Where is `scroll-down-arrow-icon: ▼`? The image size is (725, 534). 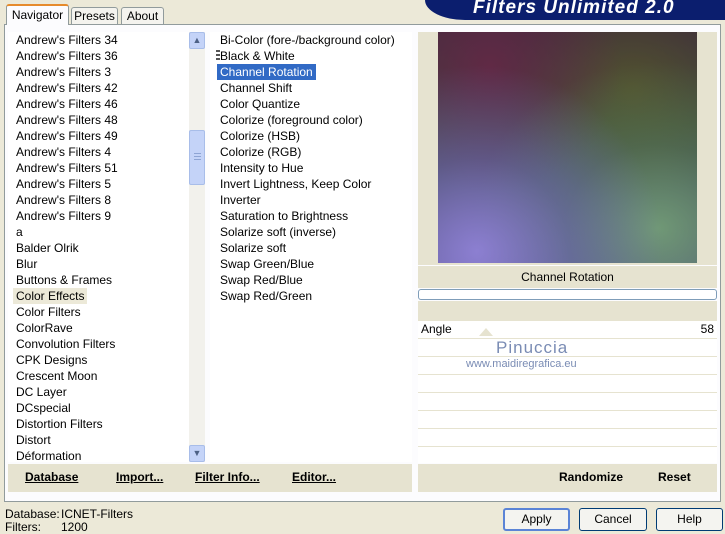
scroll-down-arrow-icon: ▼ is located at coordinates (197, 453).